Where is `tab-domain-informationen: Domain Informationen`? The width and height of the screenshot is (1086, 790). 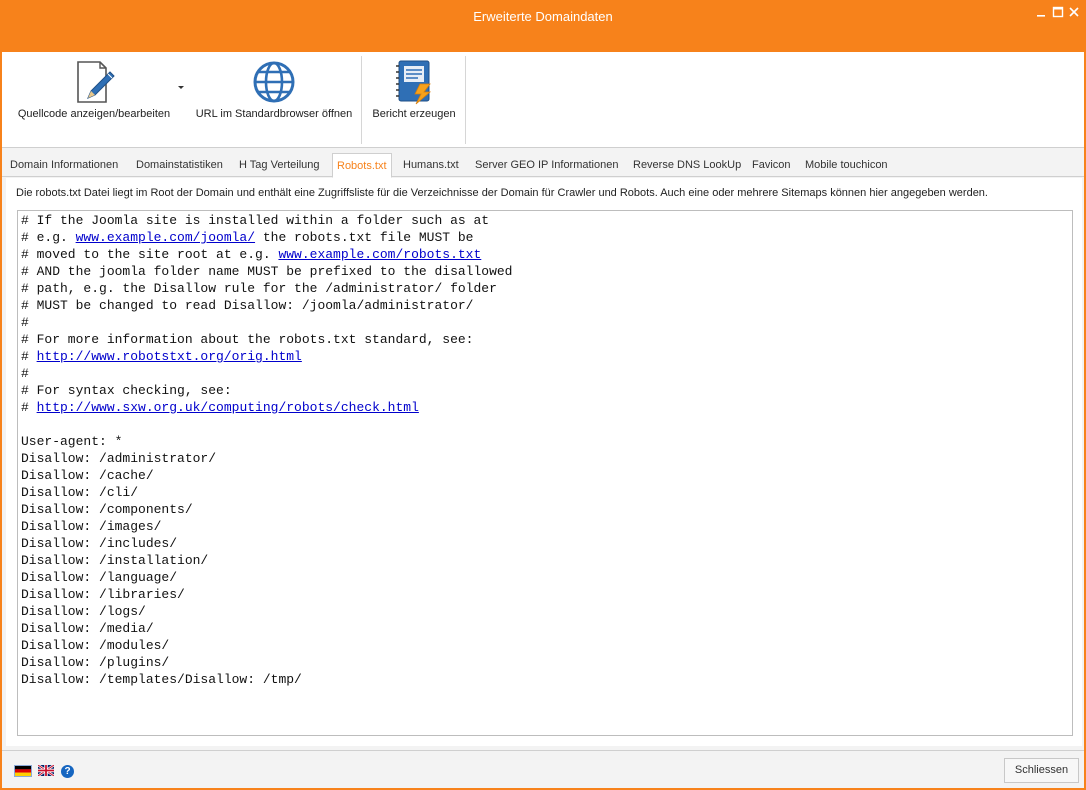 tab-domain-informationen: Domain Informationen is located at coordinates (64, 165).